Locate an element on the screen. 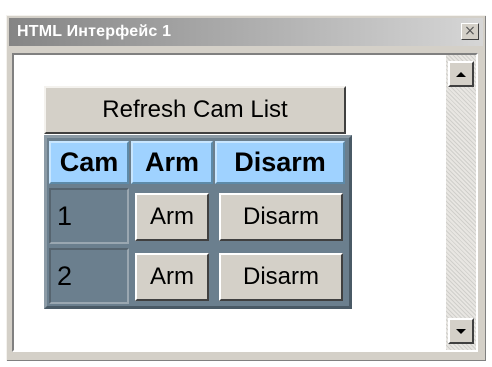  window-title: HTML Интерфейс 1 is located at coordinates (94, 31).